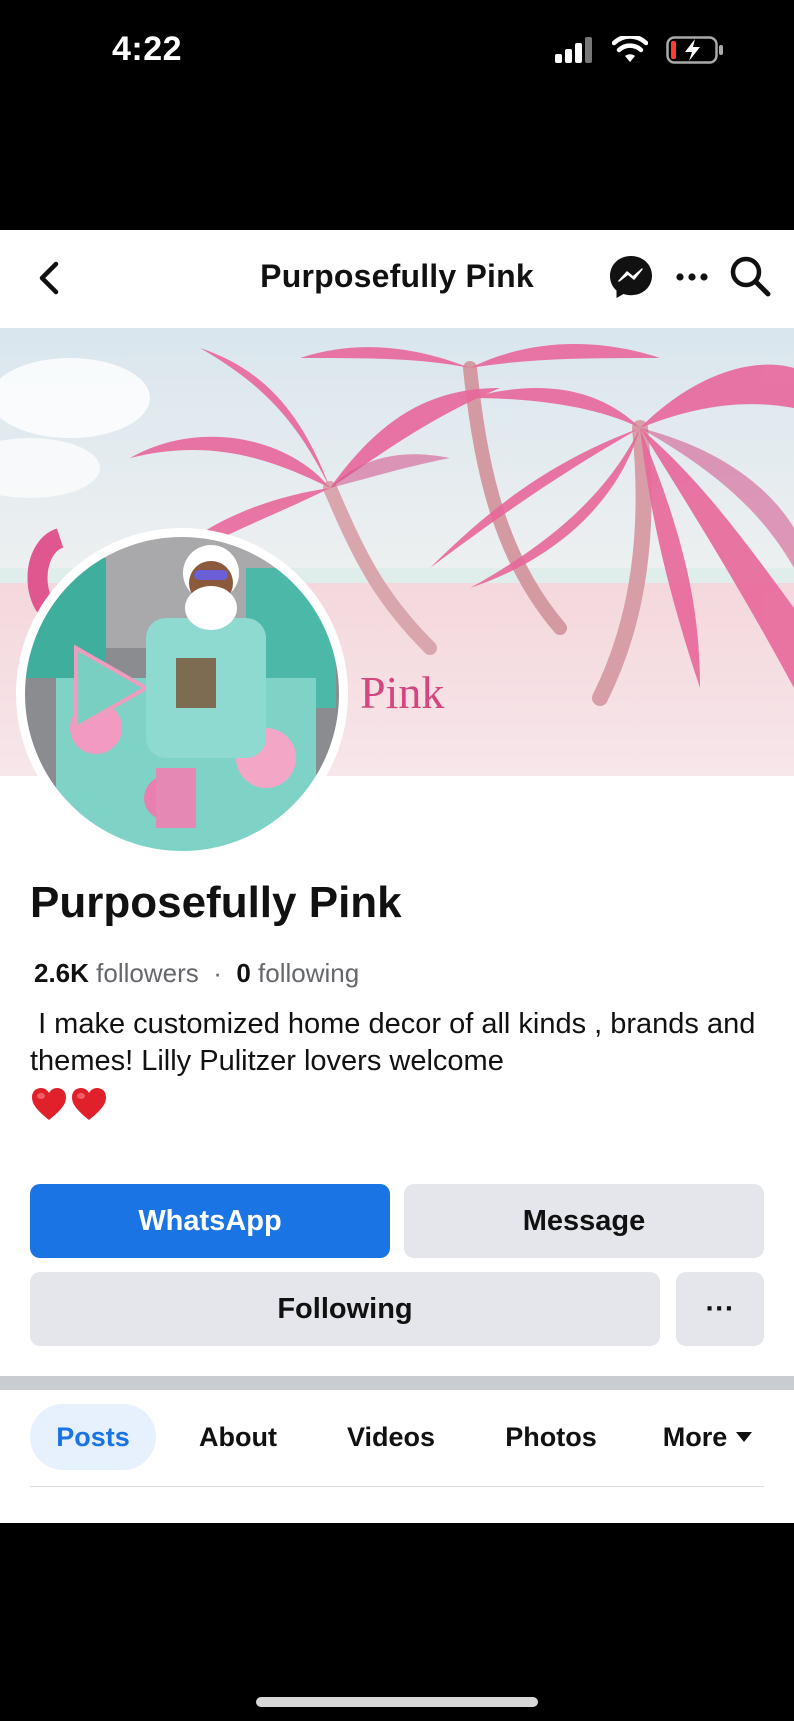  What do you see at coordinates (69, 1104) in the screenshot?
I see `bio-emoji-row` at bounding box center [69, 1104].